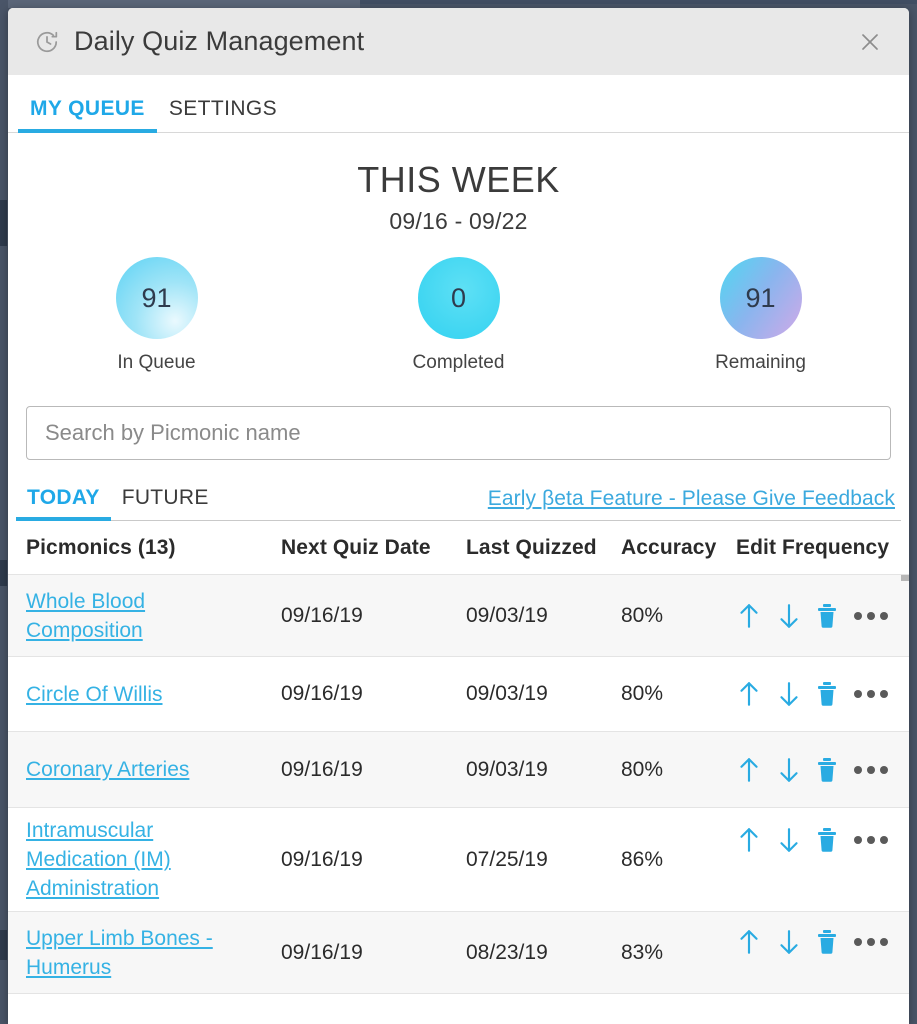 This screenshot has width=917, height=1024. What do you see at coordinates (94, 694) in the screenshot?
I see `picmonic-link: Circle Of Willis` at bounding box center [94, 694].